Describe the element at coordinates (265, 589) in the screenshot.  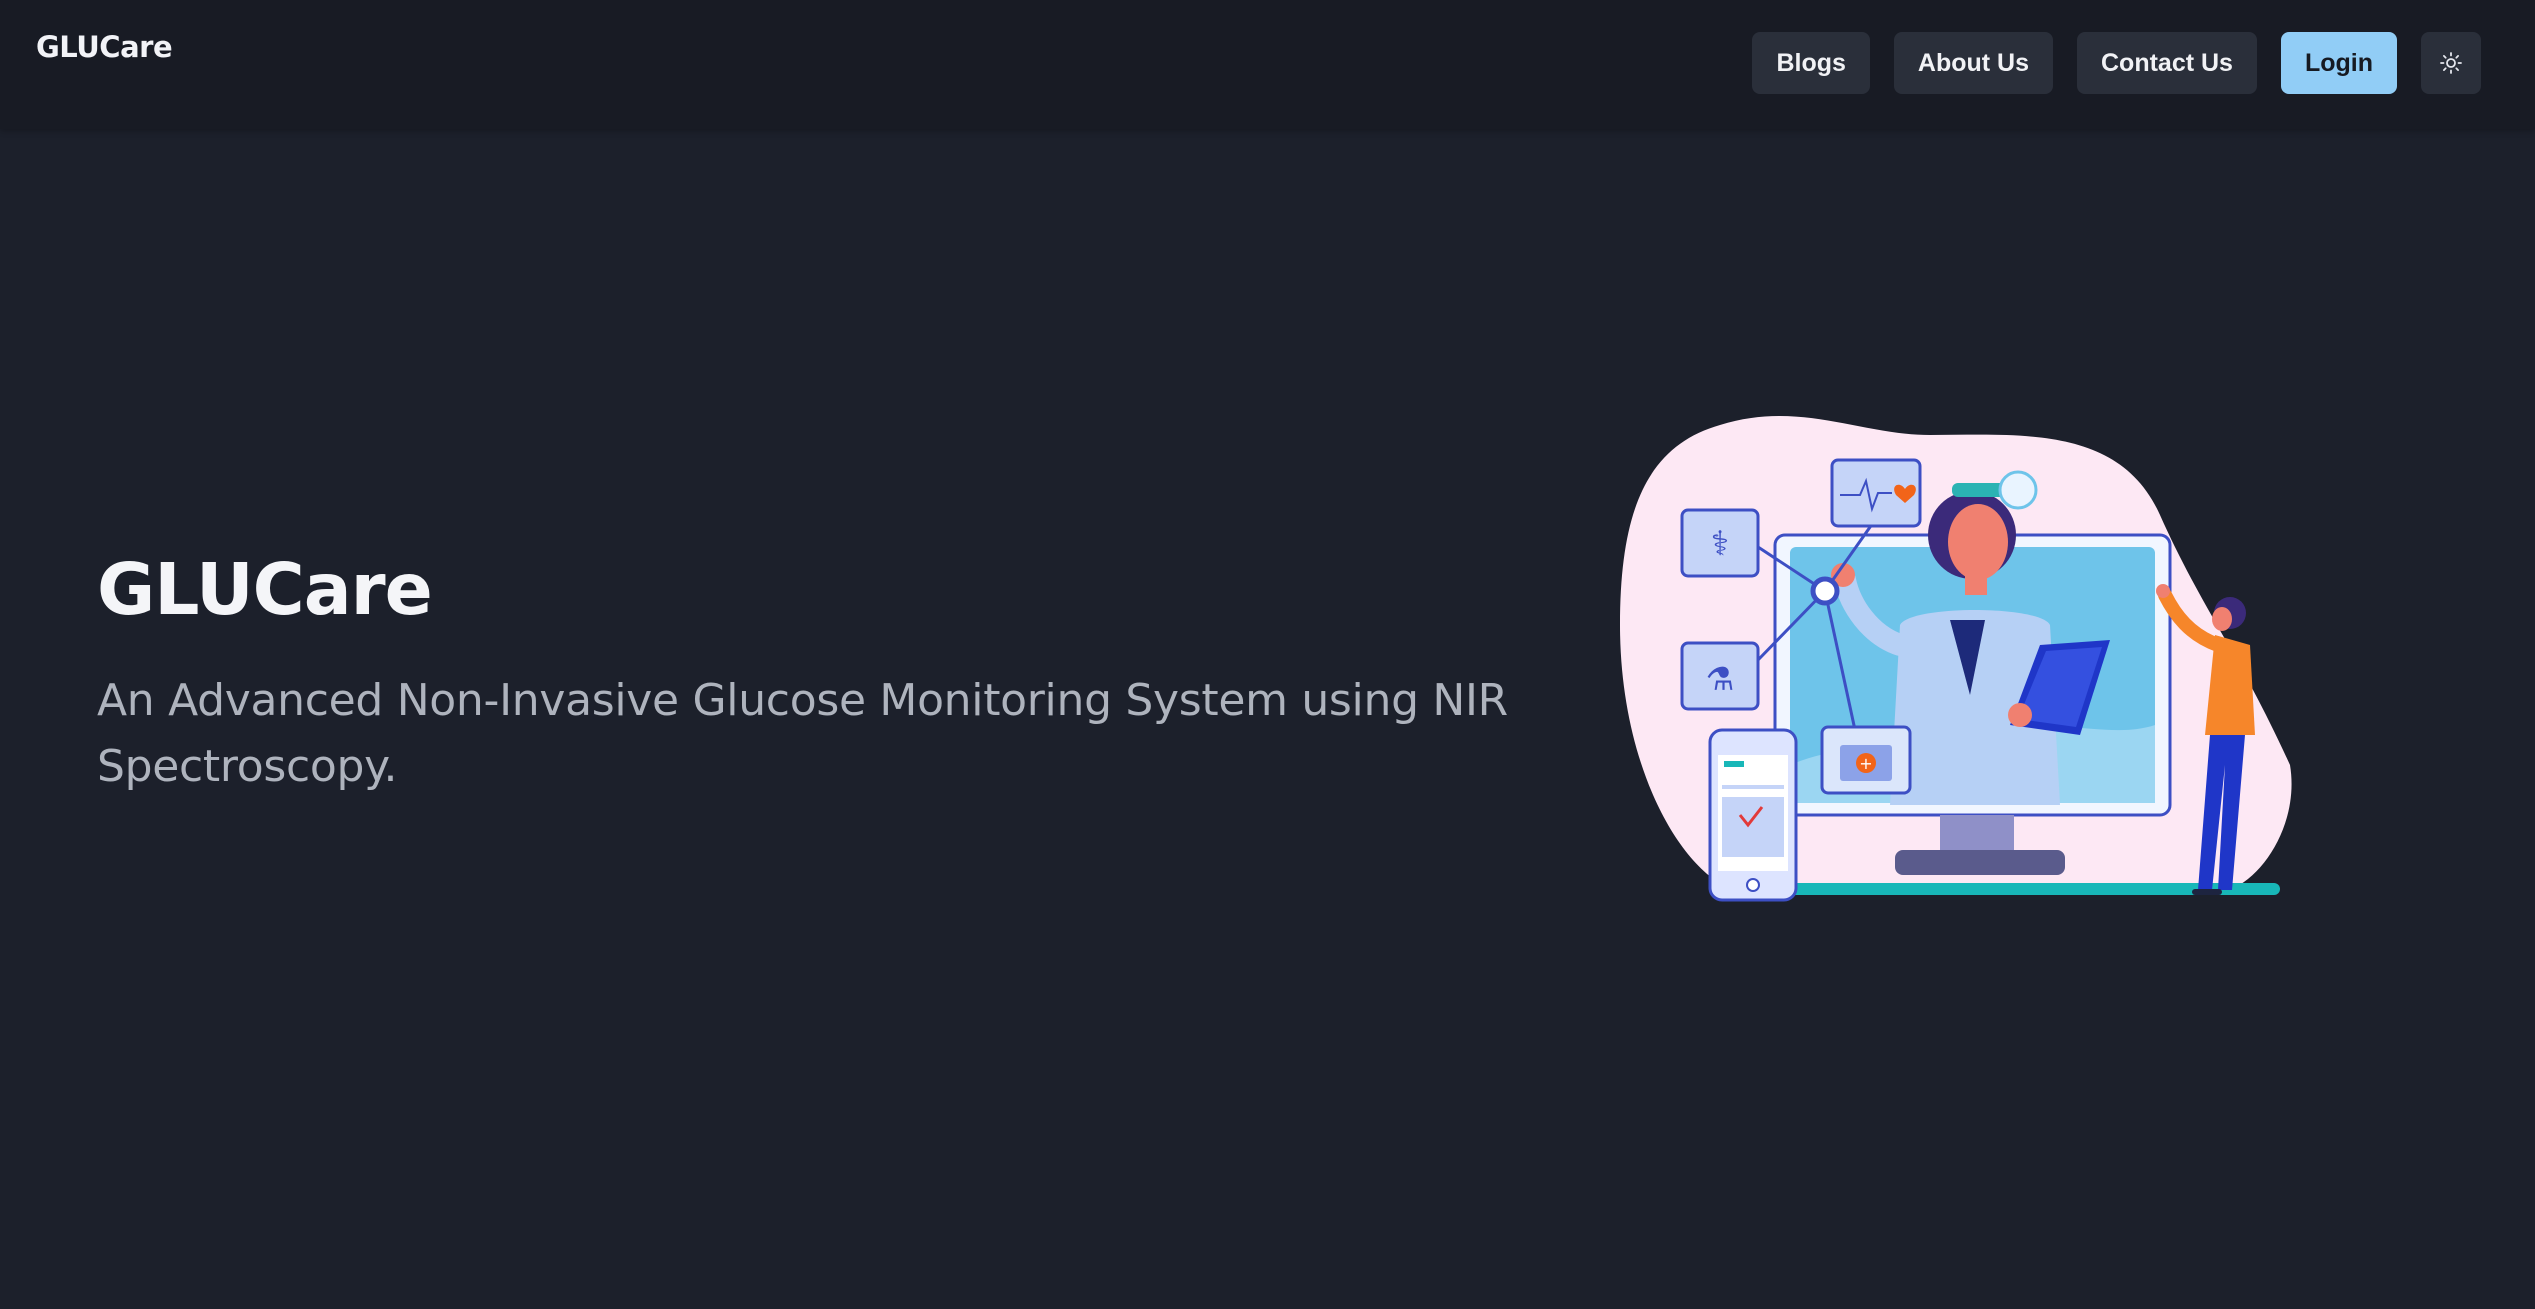
I see `hero-title: GLUCare` at that location.